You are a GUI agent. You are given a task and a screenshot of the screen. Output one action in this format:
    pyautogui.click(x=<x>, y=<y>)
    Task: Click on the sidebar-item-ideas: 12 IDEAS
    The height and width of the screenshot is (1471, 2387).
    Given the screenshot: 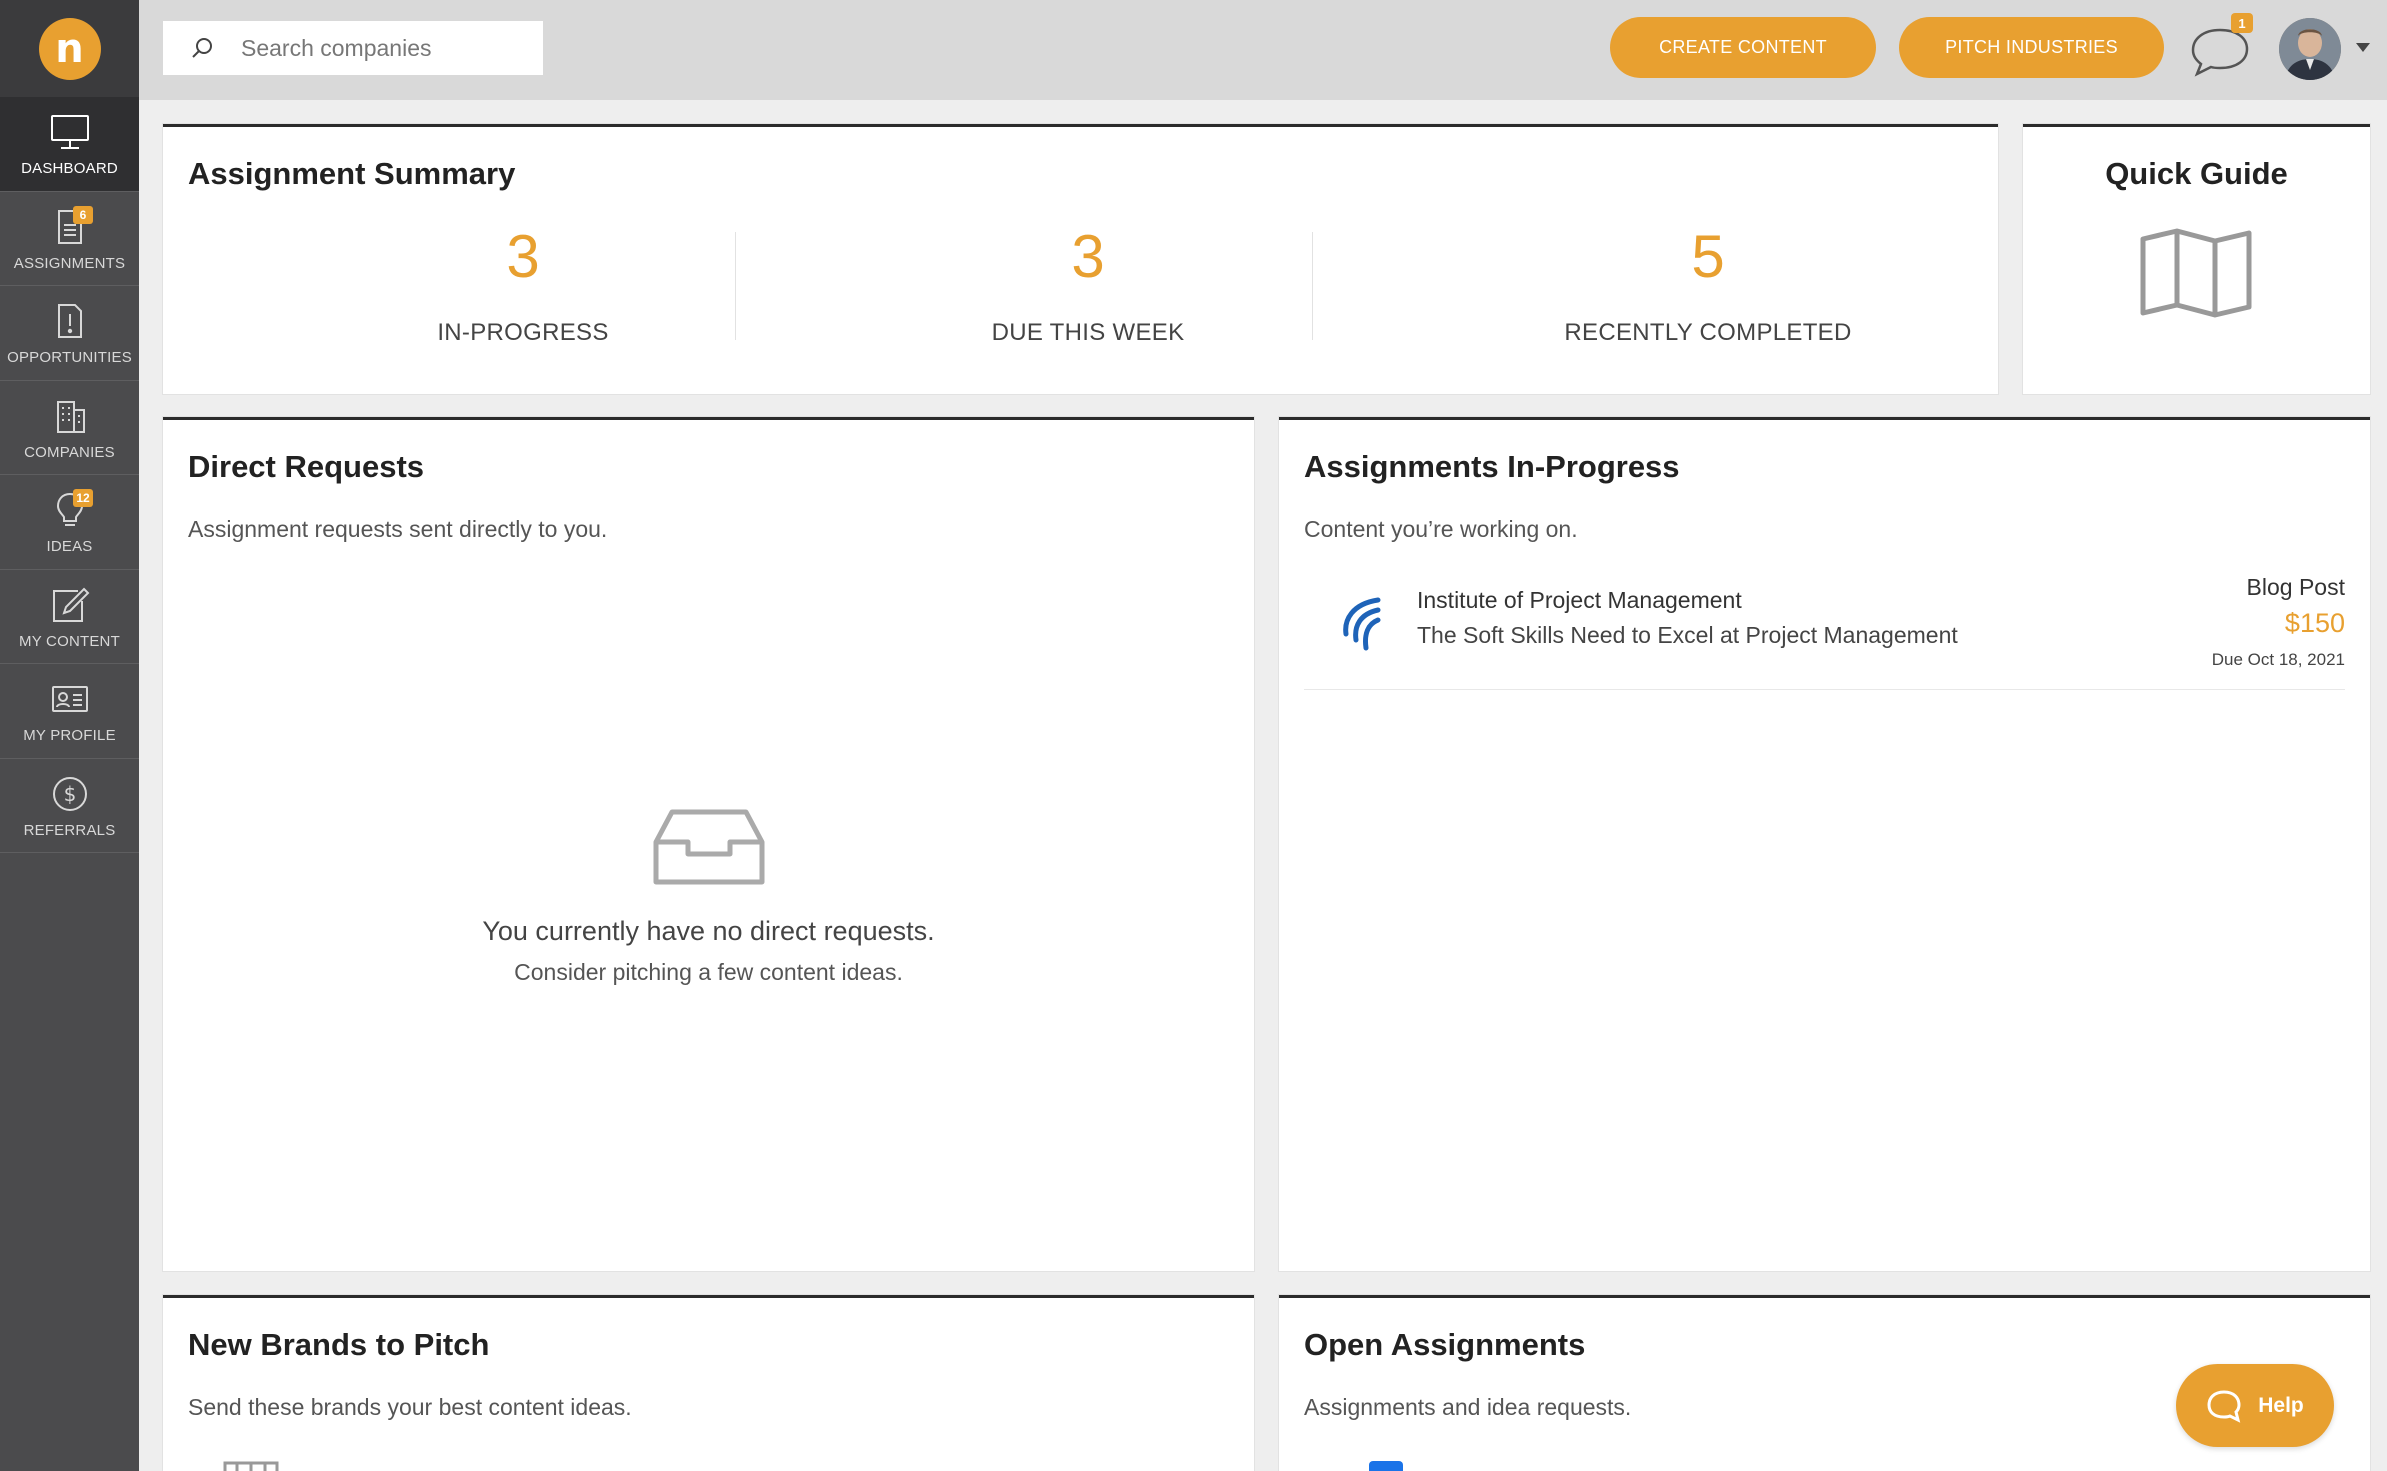 What is the action you would take?
    pyautogui.click(x=69, y=522)
    